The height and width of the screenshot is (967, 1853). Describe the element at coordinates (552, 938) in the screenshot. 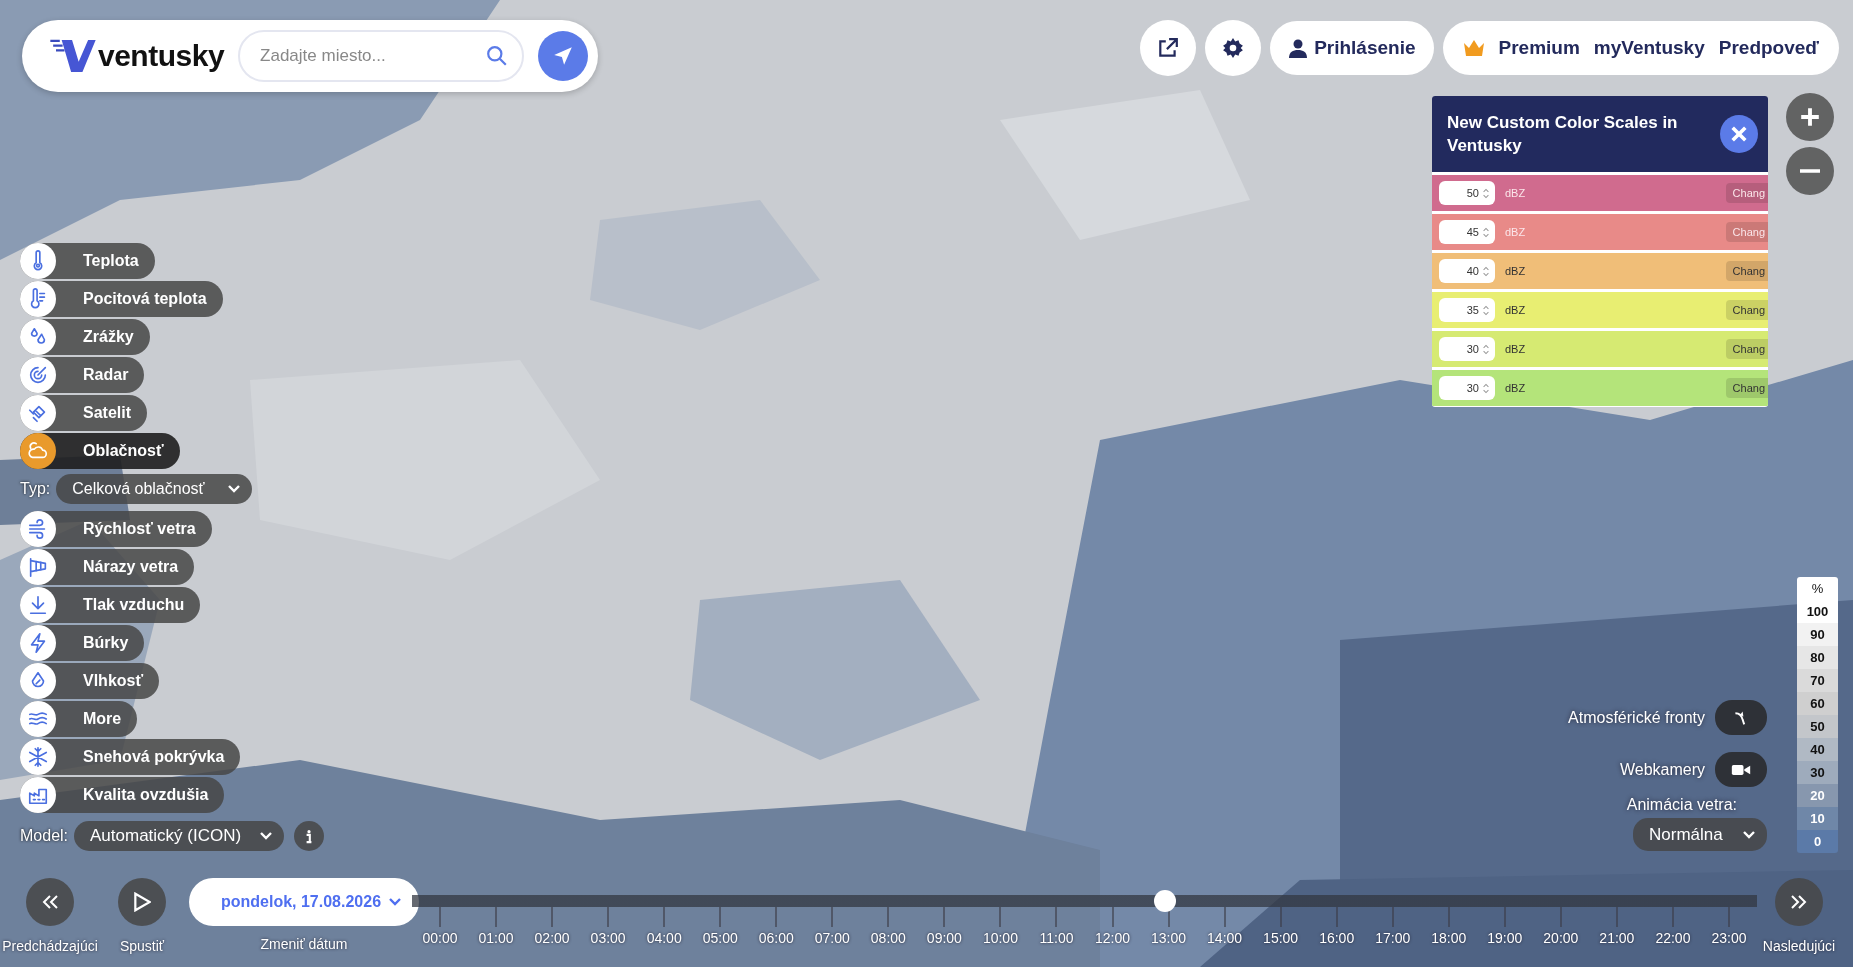

I see `hour-label: 02:00` at that location.